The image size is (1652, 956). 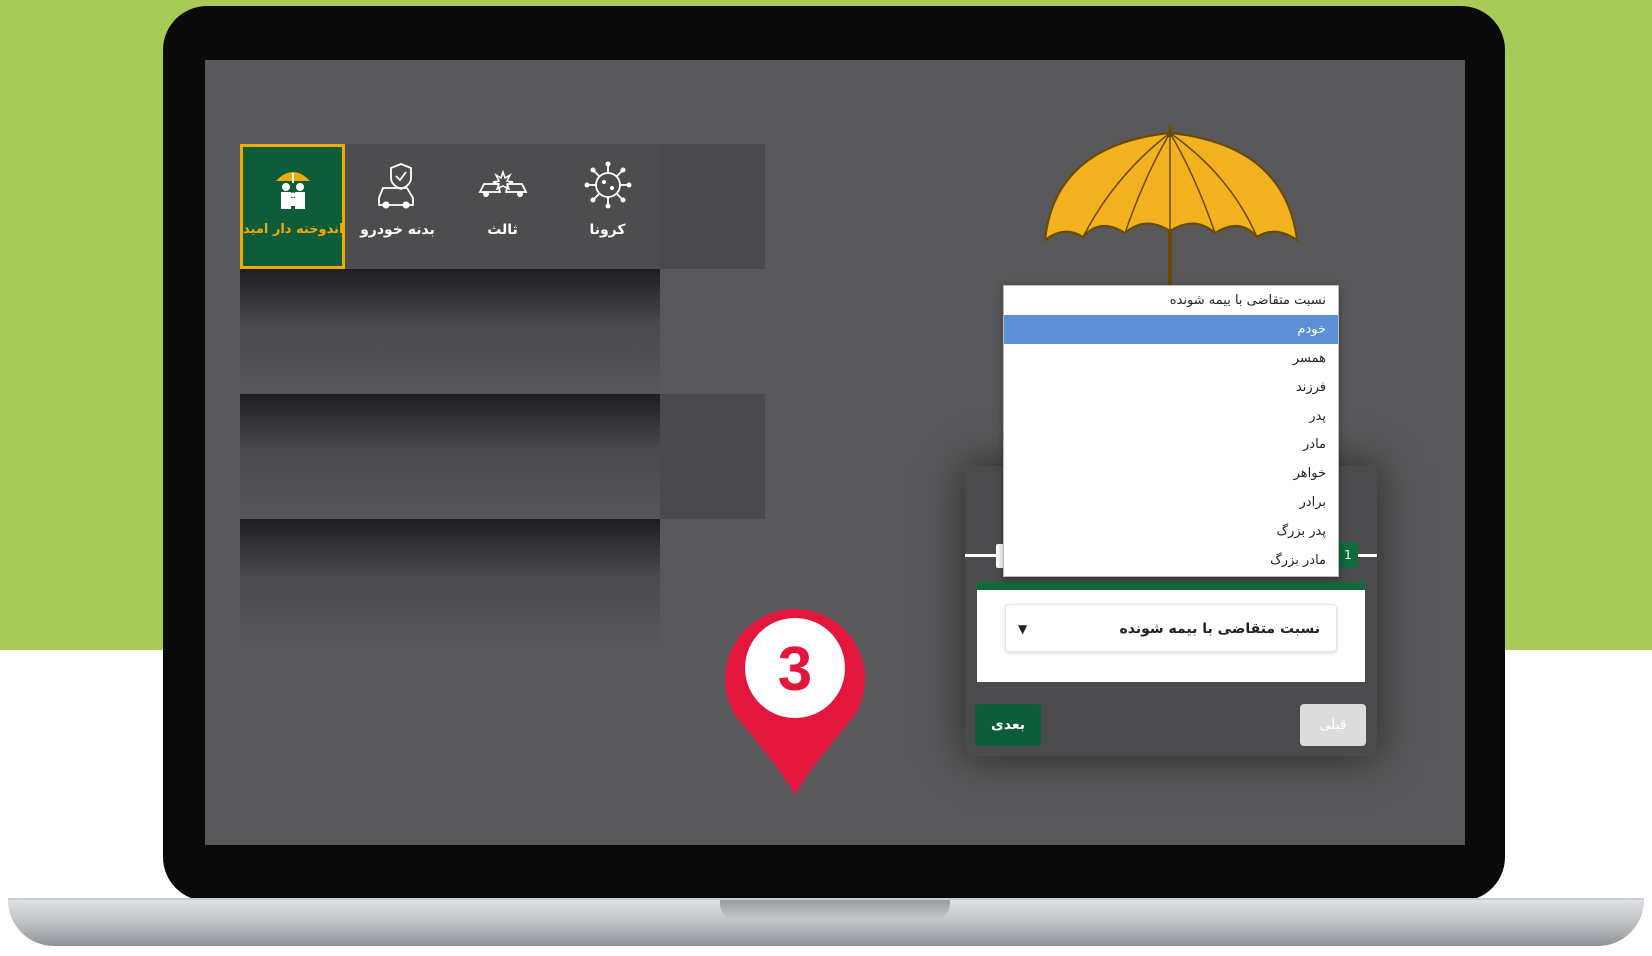 I want to click on service-label: بدنه خودرو, so click(x=397, y=230).